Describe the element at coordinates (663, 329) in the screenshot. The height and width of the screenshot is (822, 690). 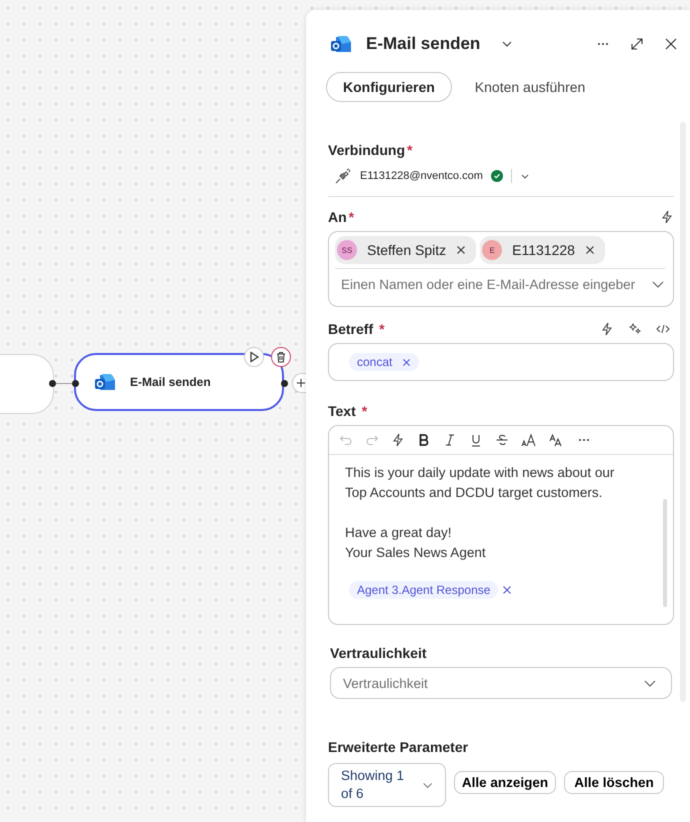
I see `code-icon` at that location.